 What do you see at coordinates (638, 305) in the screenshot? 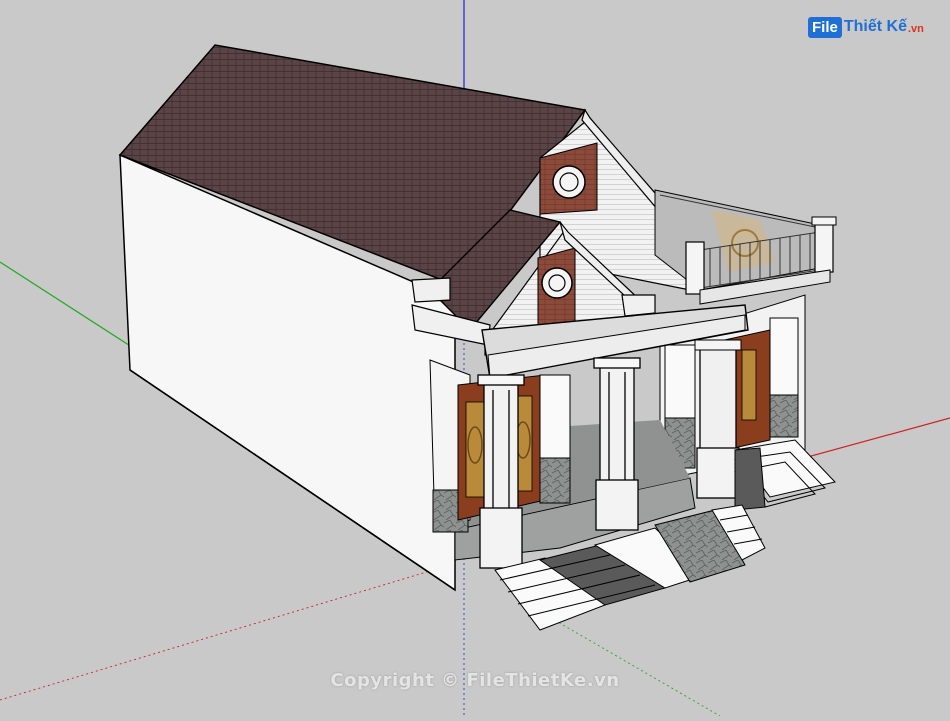
I see `eave-right` at bounding box center [638, 305].